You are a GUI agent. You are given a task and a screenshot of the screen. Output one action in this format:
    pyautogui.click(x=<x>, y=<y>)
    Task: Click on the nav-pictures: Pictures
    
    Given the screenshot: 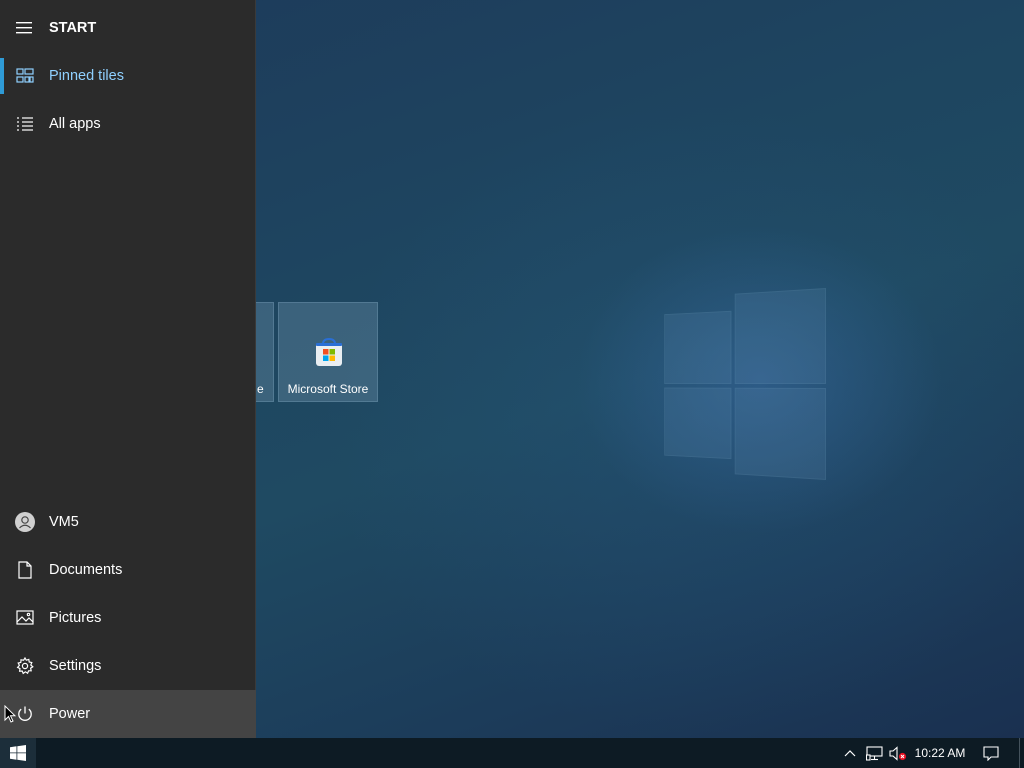 What is the action you would take?
    pyautogui.click(x=128, y=618)
    